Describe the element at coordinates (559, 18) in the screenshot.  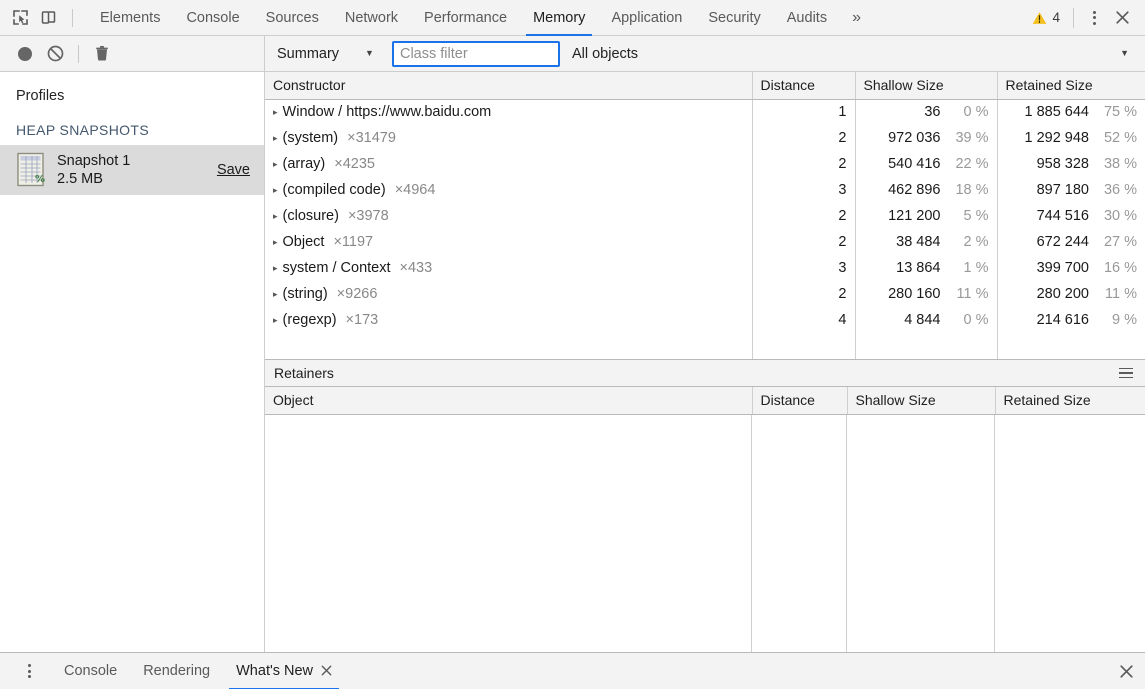
I see `tab-memory: Memory` at that location.